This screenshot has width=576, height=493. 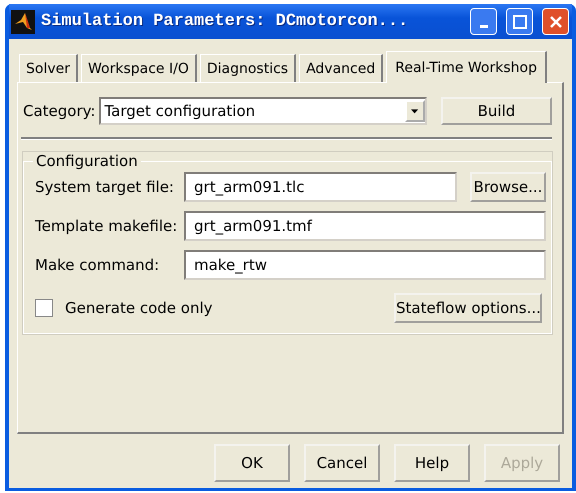 I want to click on close-button, so click(x=555, y=21).